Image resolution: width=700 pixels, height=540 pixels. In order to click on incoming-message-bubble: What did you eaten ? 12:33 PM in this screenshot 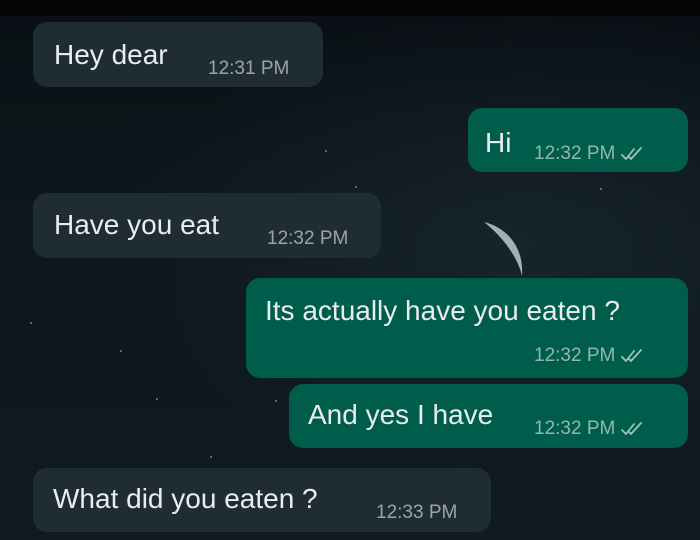, I will do `click(262, 500)`.